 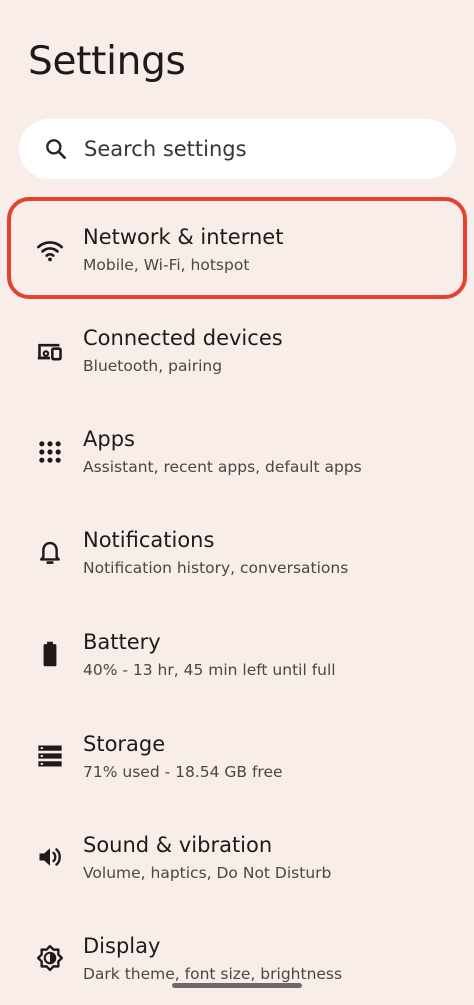 What do you see at coordinates (50, 654) in the screenshot?
I see `battery-icon` at bounding box center [50, 654].